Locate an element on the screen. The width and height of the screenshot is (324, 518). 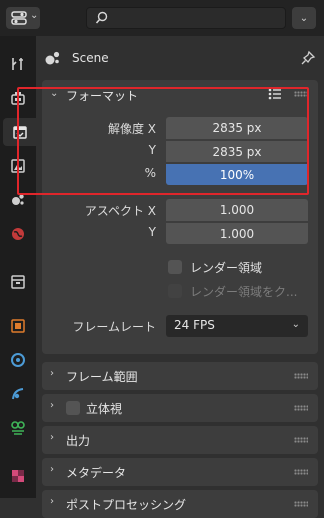
tab-modifier is located at coordinates (18, 360).